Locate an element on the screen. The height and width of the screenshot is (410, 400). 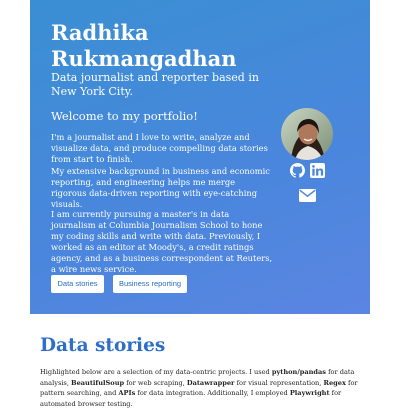
avatar is located at coordinates (307, 134).